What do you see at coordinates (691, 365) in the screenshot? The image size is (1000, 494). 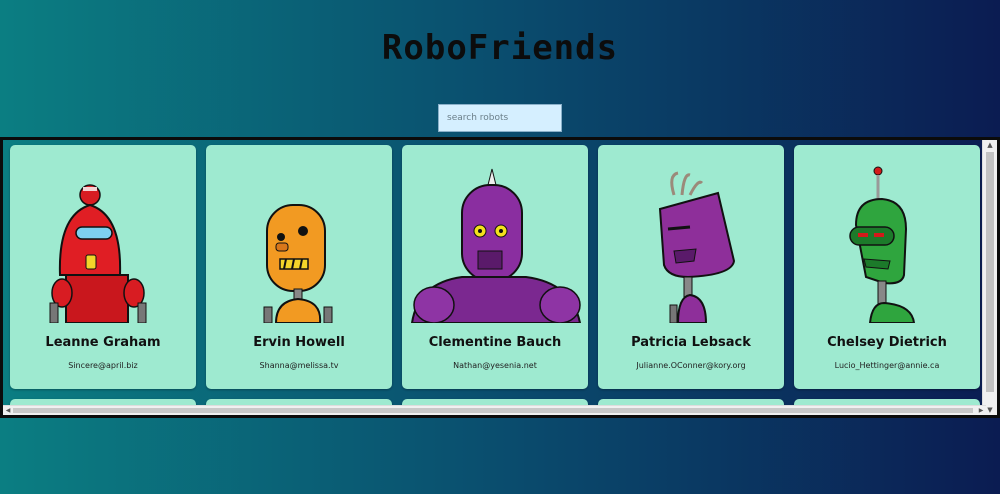 I see `robot-email: Julianne.OConner@kory.org` at bounding box center [691, 365].